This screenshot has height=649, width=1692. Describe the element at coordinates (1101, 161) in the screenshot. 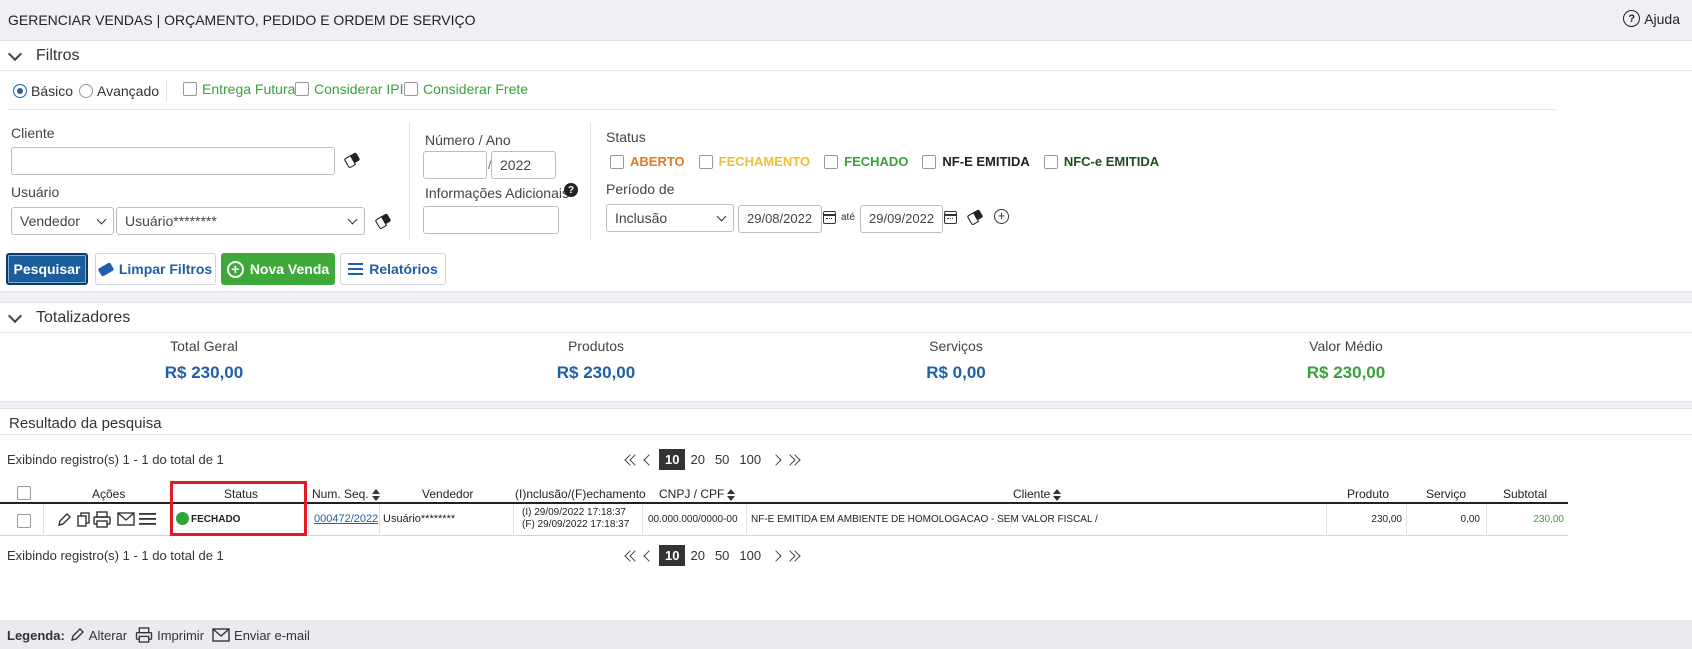

I see `status-option-nfce: NFC-e EMITIDA` at that location.